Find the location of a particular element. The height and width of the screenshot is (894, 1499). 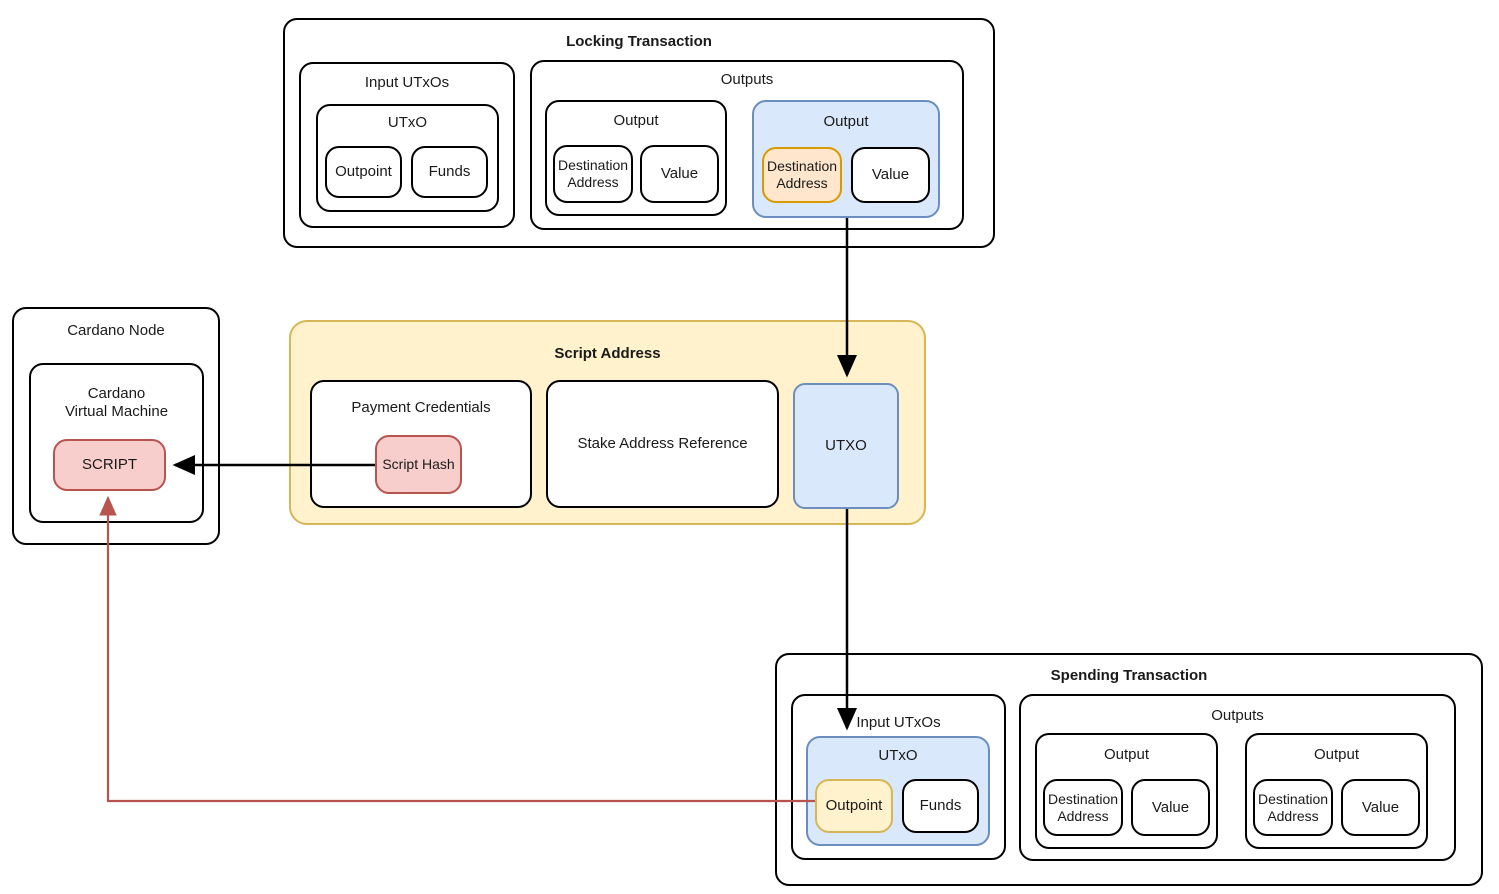

locking-output-2-destination-address-label: Destination Address is located at coordinates (802, 174).